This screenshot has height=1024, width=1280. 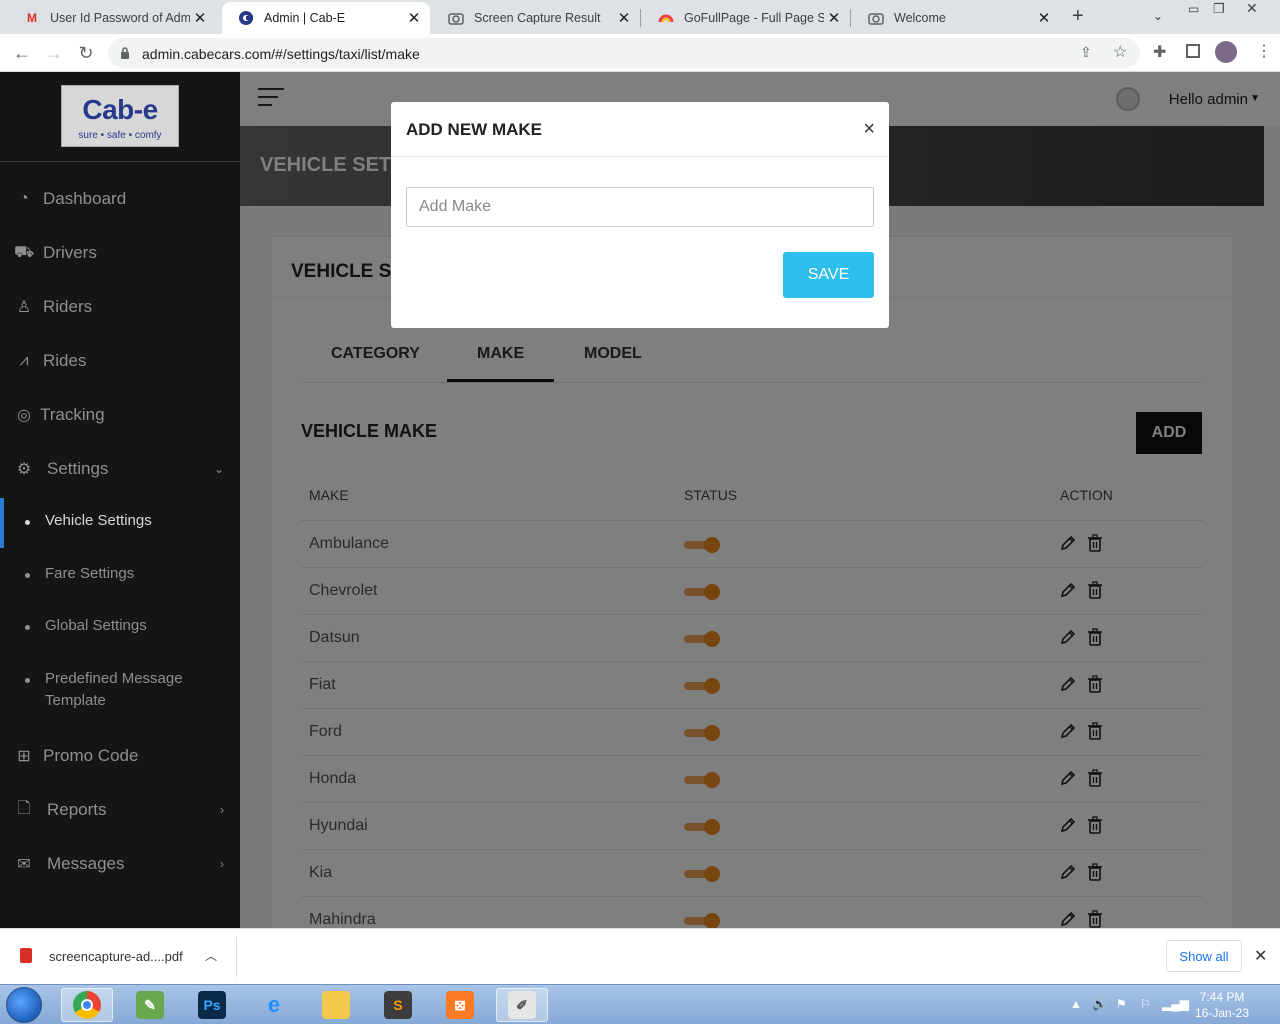 I want to click on forward-icon: →, so click(x=54, y=53).